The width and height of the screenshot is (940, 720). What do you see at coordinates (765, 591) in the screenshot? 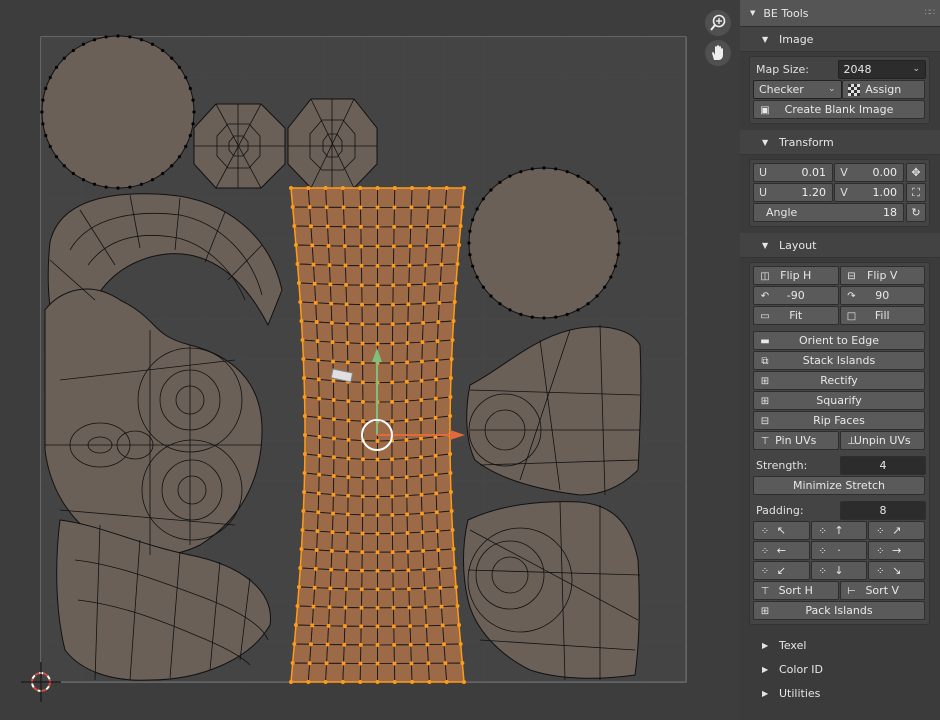
I see `sort-h-icon: ⊤` at bounding box center [765, 591].